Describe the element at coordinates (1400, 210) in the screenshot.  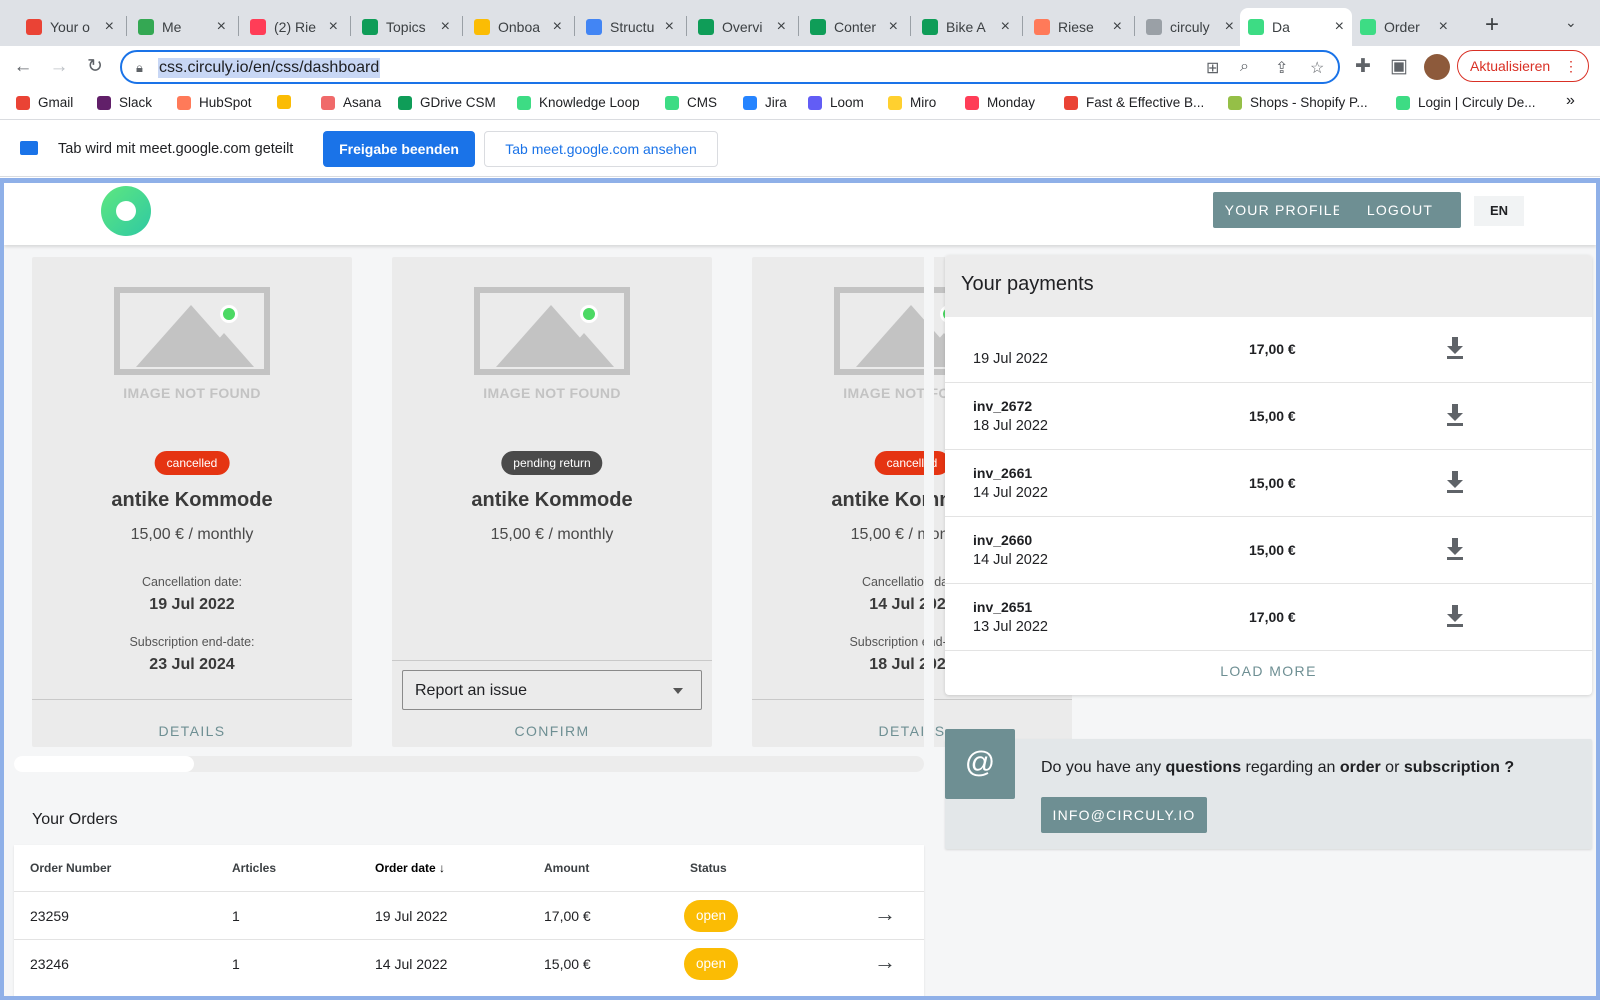
I see `logout-button: LOGOUT` at that location.